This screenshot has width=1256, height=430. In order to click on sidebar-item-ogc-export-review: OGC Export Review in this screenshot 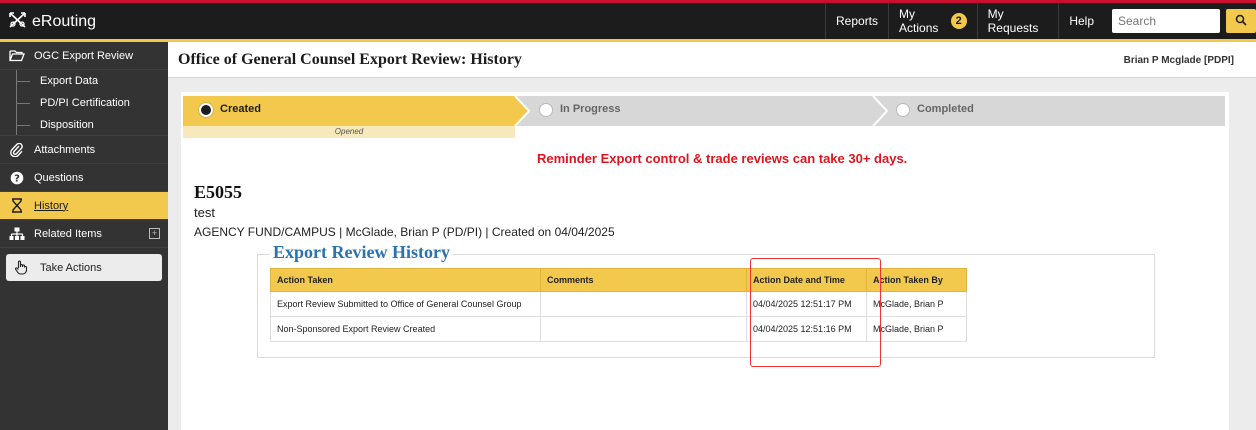, I will do `click(84, 56)`.